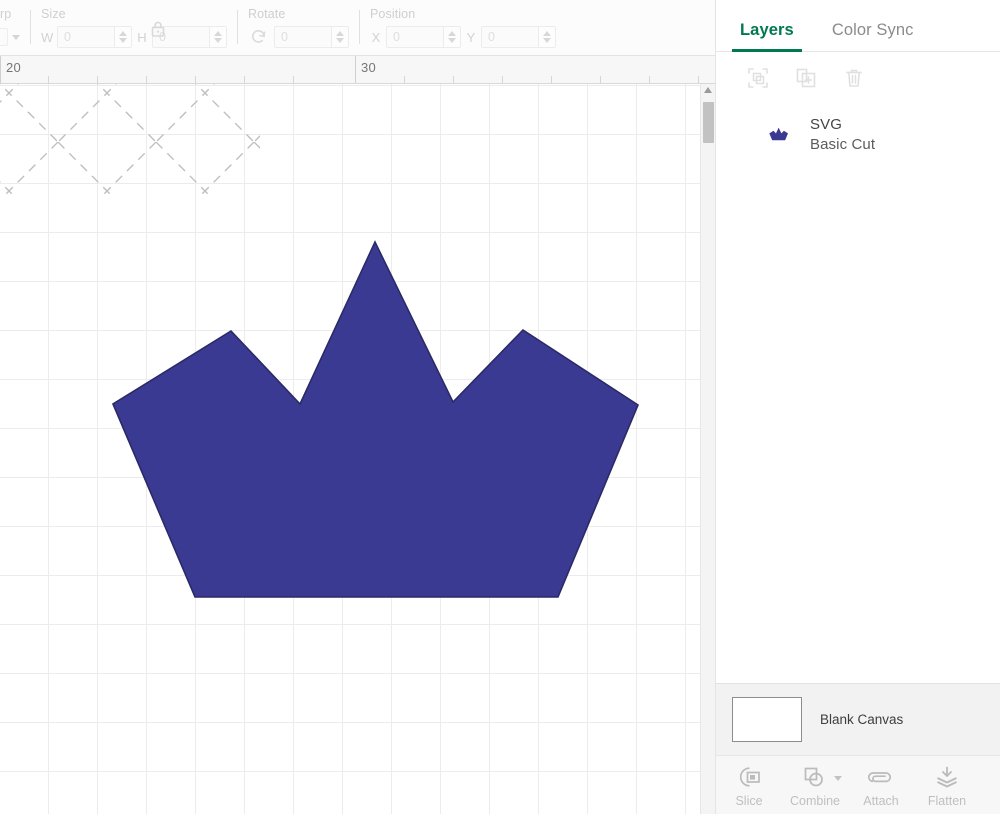  I want to click on rotate-input, so click(303, 37).